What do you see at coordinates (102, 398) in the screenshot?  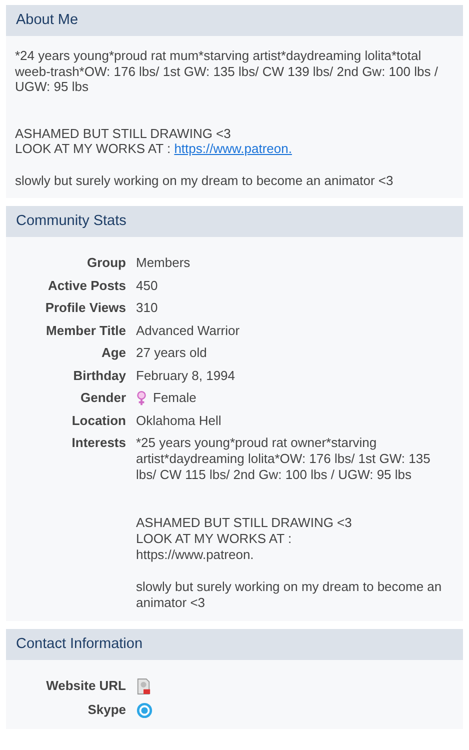 I see `field-label: Gender` at bounding box center [102, 398].